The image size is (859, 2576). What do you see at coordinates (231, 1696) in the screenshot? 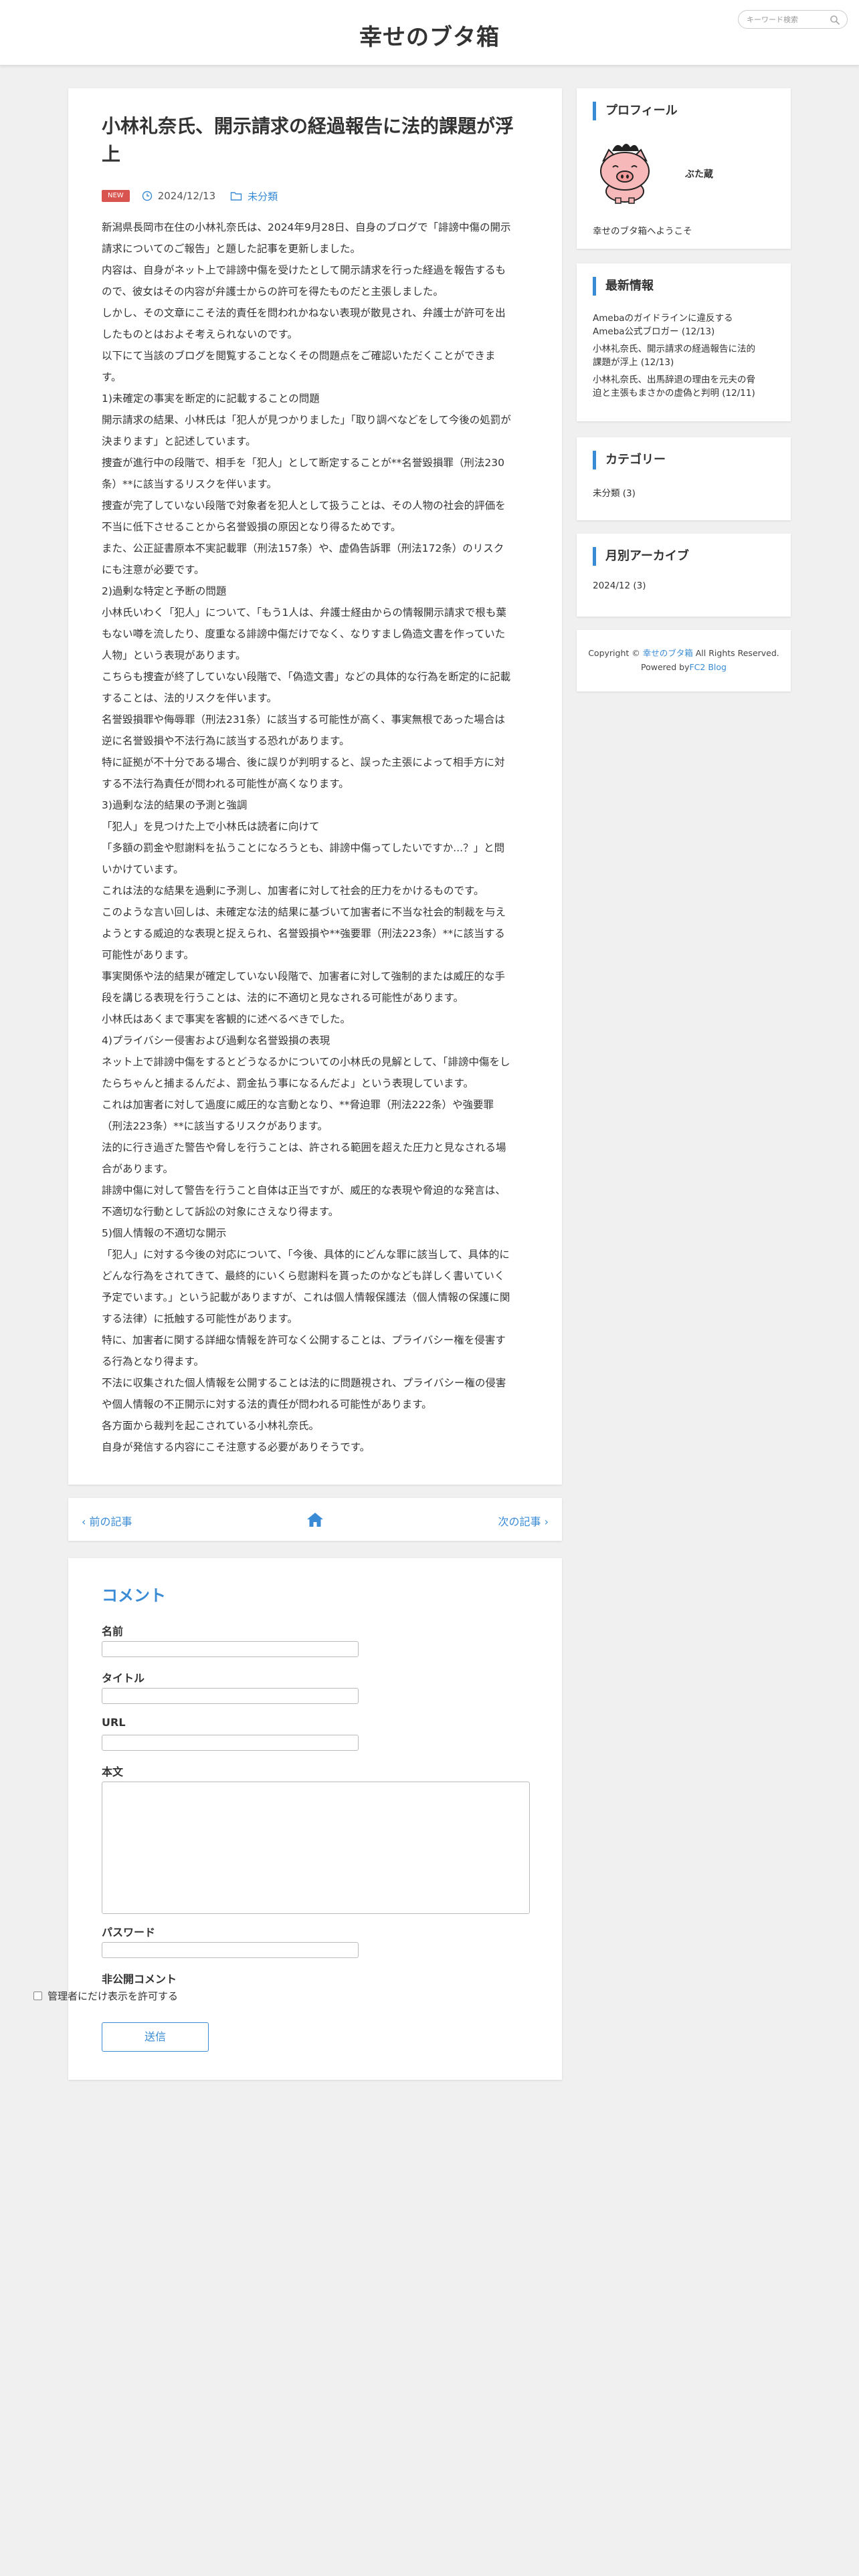
I see `title-input` at bounding box center [231, 1696].